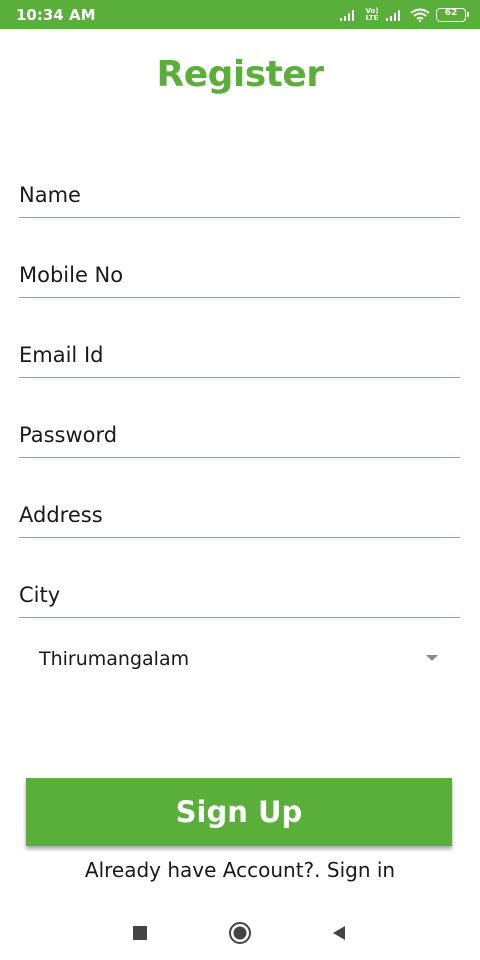  I want to click on back-button, so click(339, 933).